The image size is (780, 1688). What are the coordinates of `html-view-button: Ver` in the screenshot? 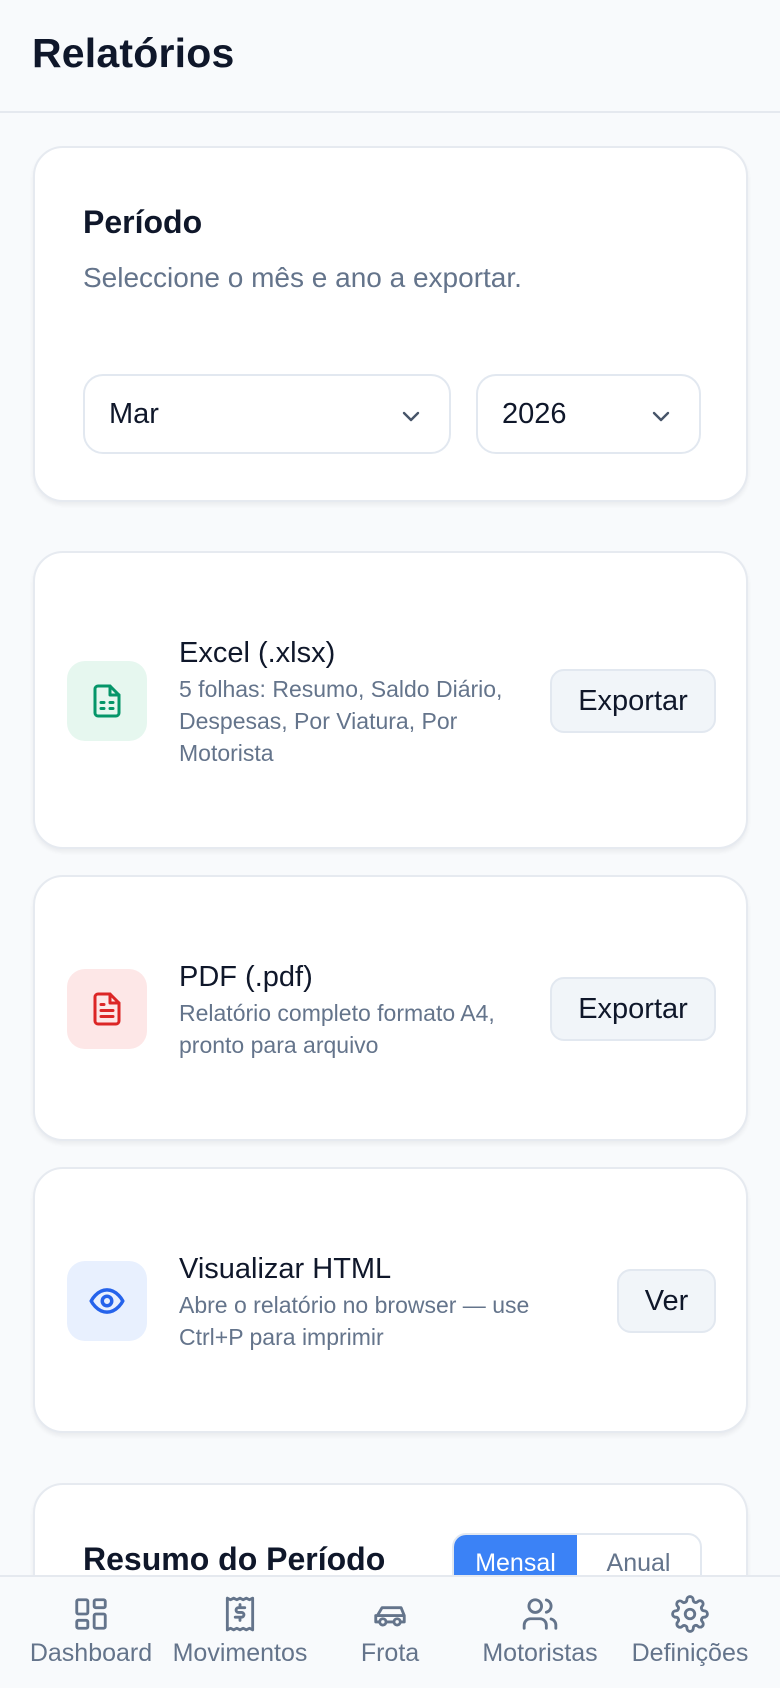 It's located at (666, 1301).